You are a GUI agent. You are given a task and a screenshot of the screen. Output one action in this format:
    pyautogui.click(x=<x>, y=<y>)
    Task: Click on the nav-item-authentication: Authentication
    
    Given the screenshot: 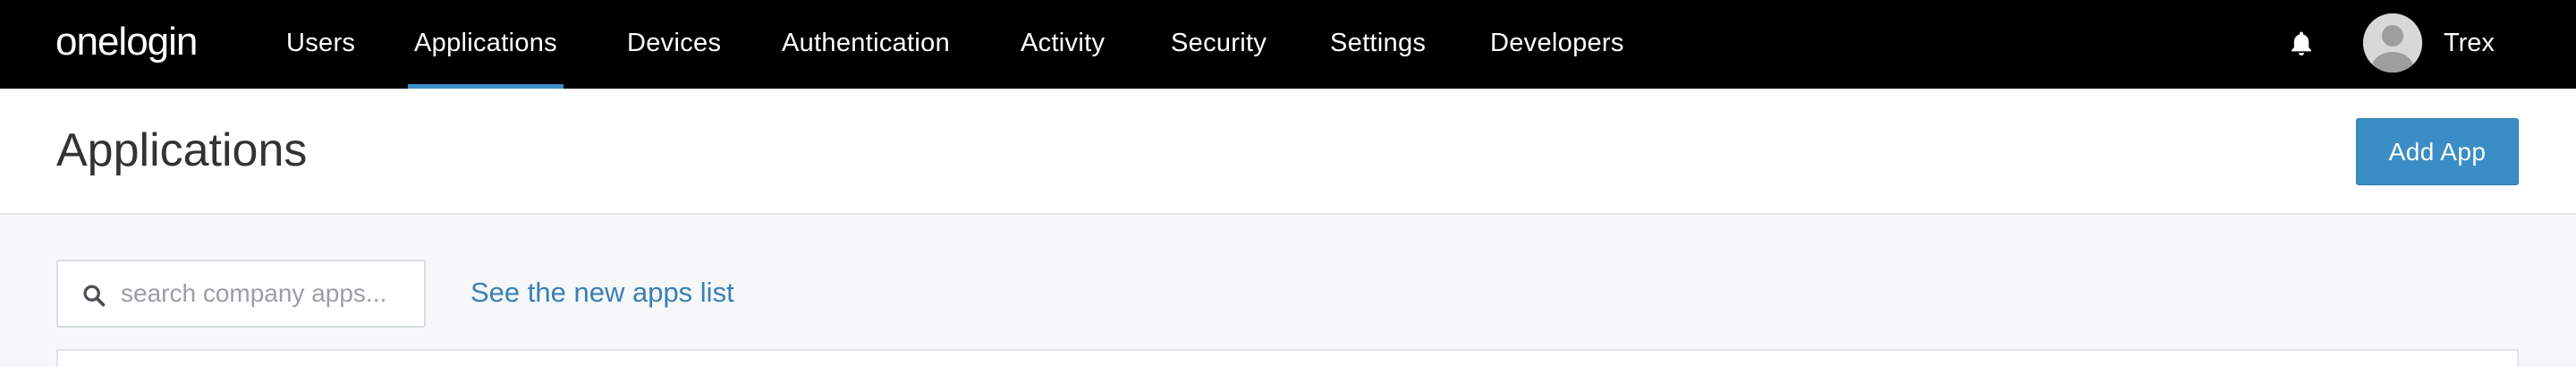 What is the action you would take?
    pyautogui.click(x=865, y=45)
    